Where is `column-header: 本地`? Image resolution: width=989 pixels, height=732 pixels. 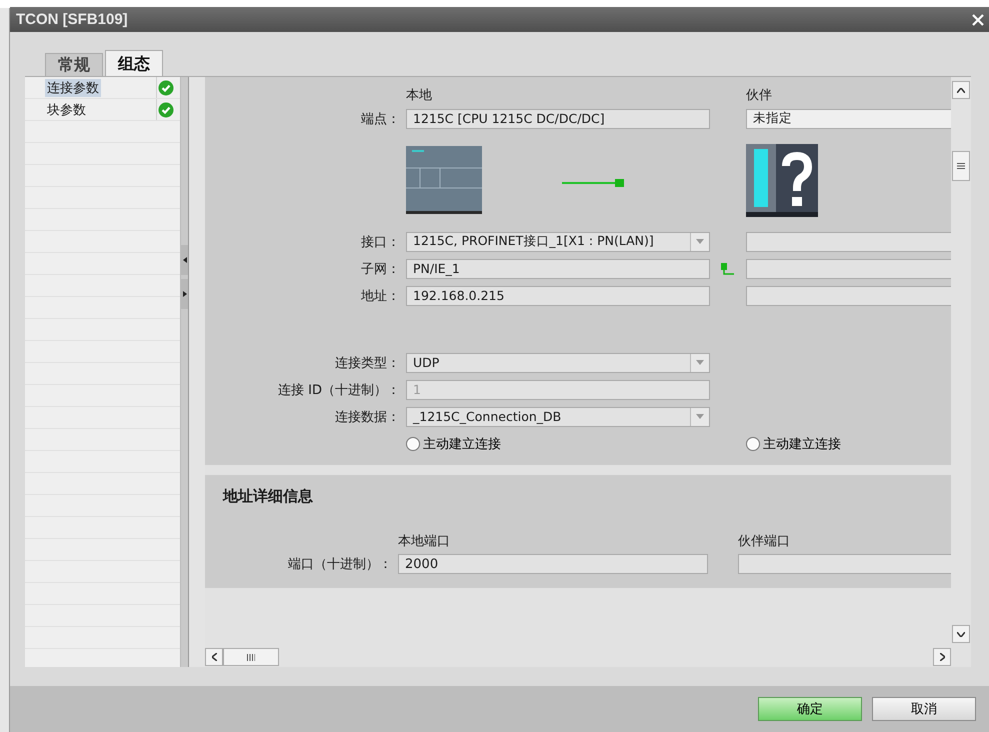
column-header: 本地 is located at coordinates (419, 95).